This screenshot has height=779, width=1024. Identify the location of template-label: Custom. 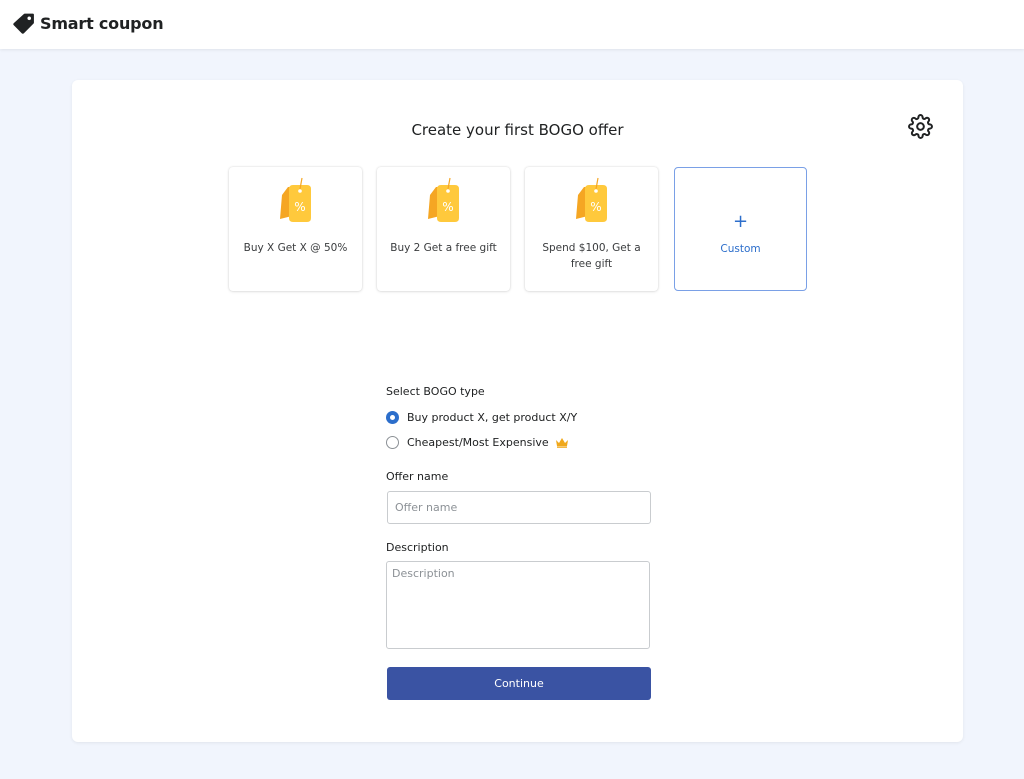
(740, 249).